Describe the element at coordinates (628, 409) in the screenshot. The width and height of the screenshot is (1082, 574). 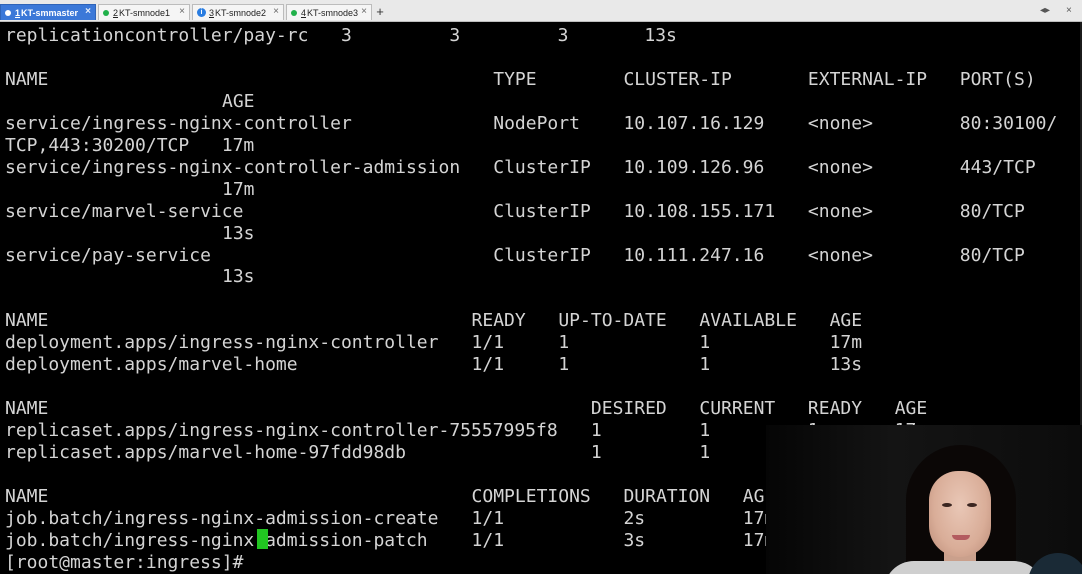
I see `terminal-text: DESIRED` at that location.